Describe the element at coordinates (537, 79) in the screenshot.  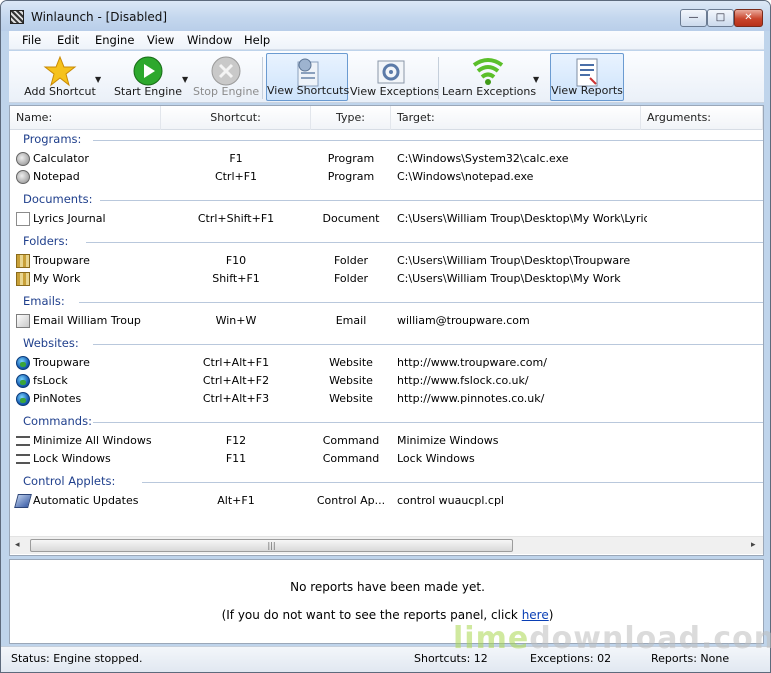
I see `learn-exceptions-dropdown-icon: ▼` at that location.